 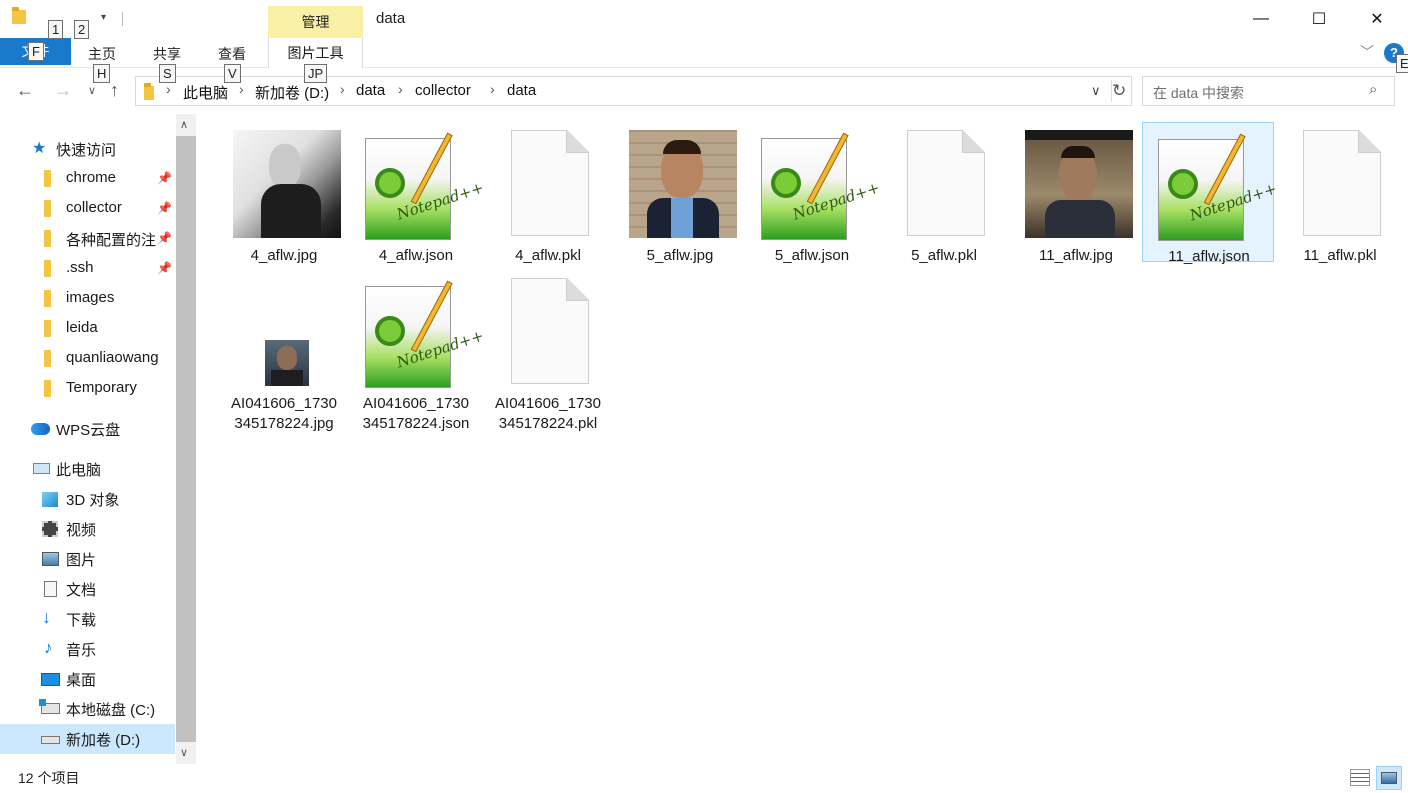 I want to click on sidebar-item-label: chrome, so click(x=91, y=177).